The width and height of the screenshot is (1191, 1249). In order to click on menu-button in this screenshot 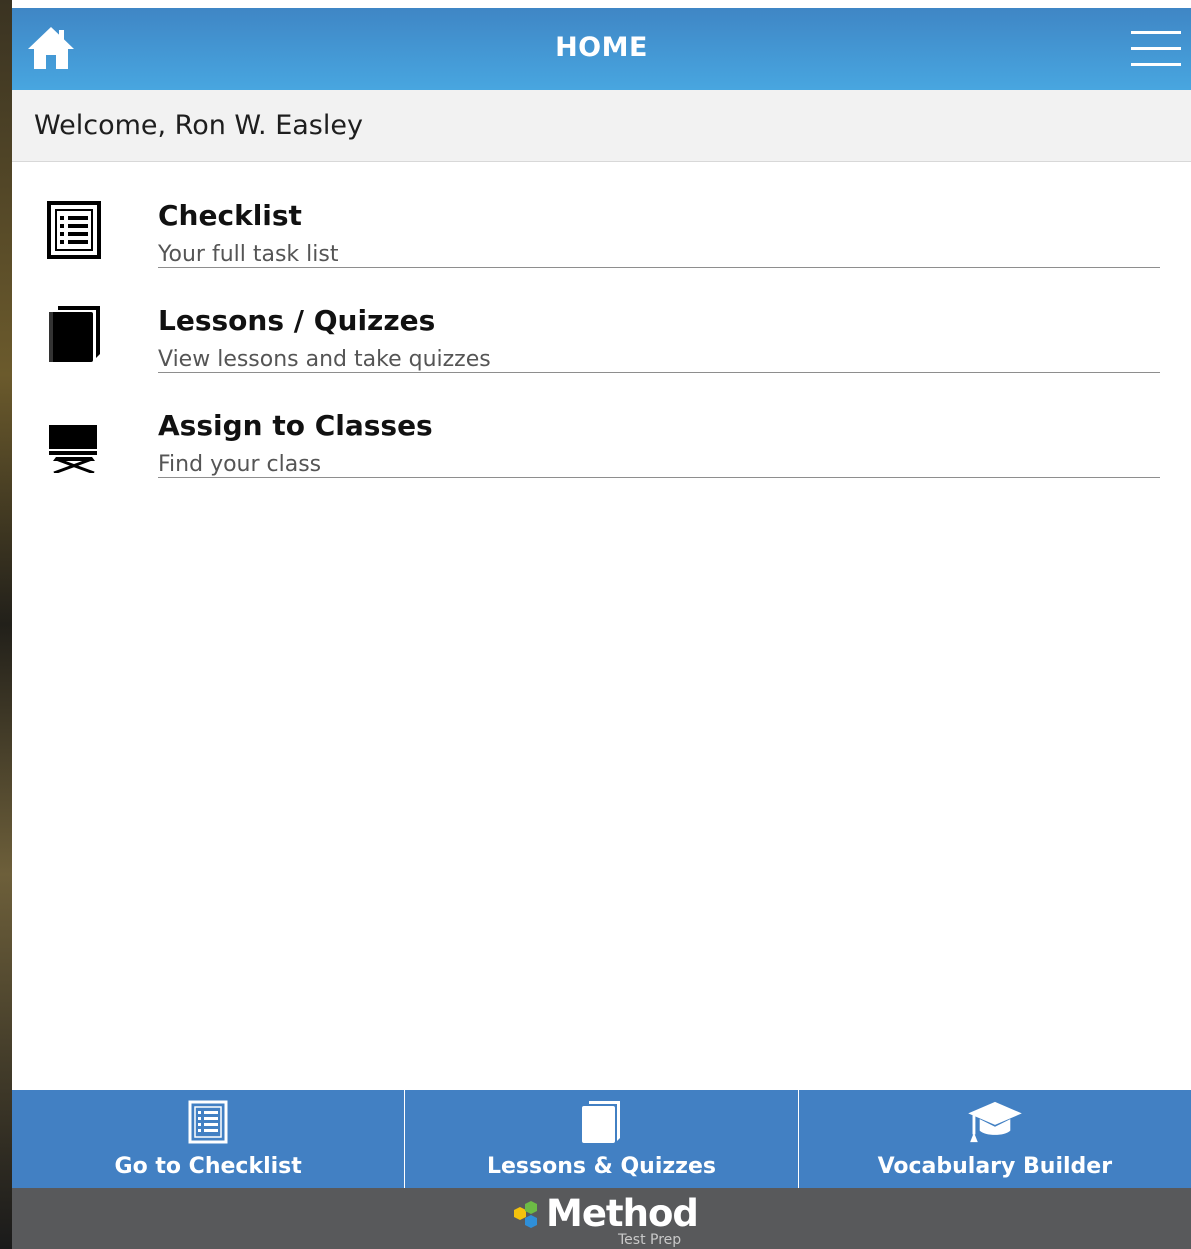, I will do `click(1156, 49)`.